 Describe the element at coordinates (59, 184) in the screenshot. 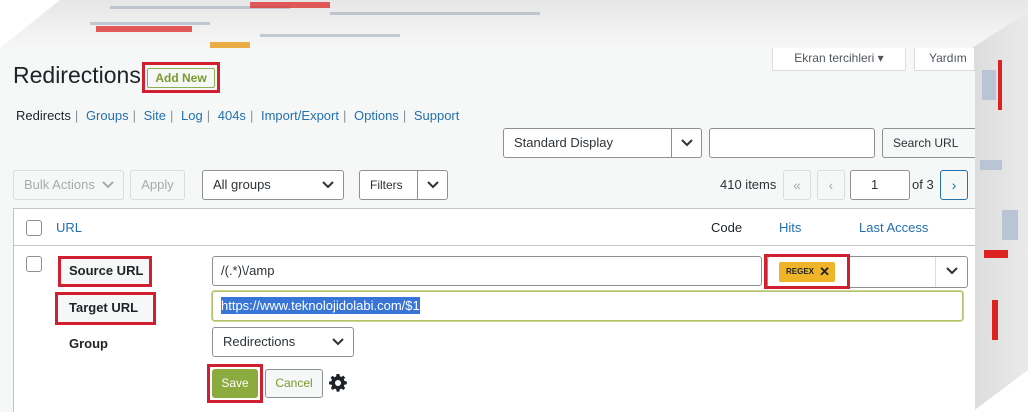

I see `bulk-actions-value: Bulk Actions` at that location.